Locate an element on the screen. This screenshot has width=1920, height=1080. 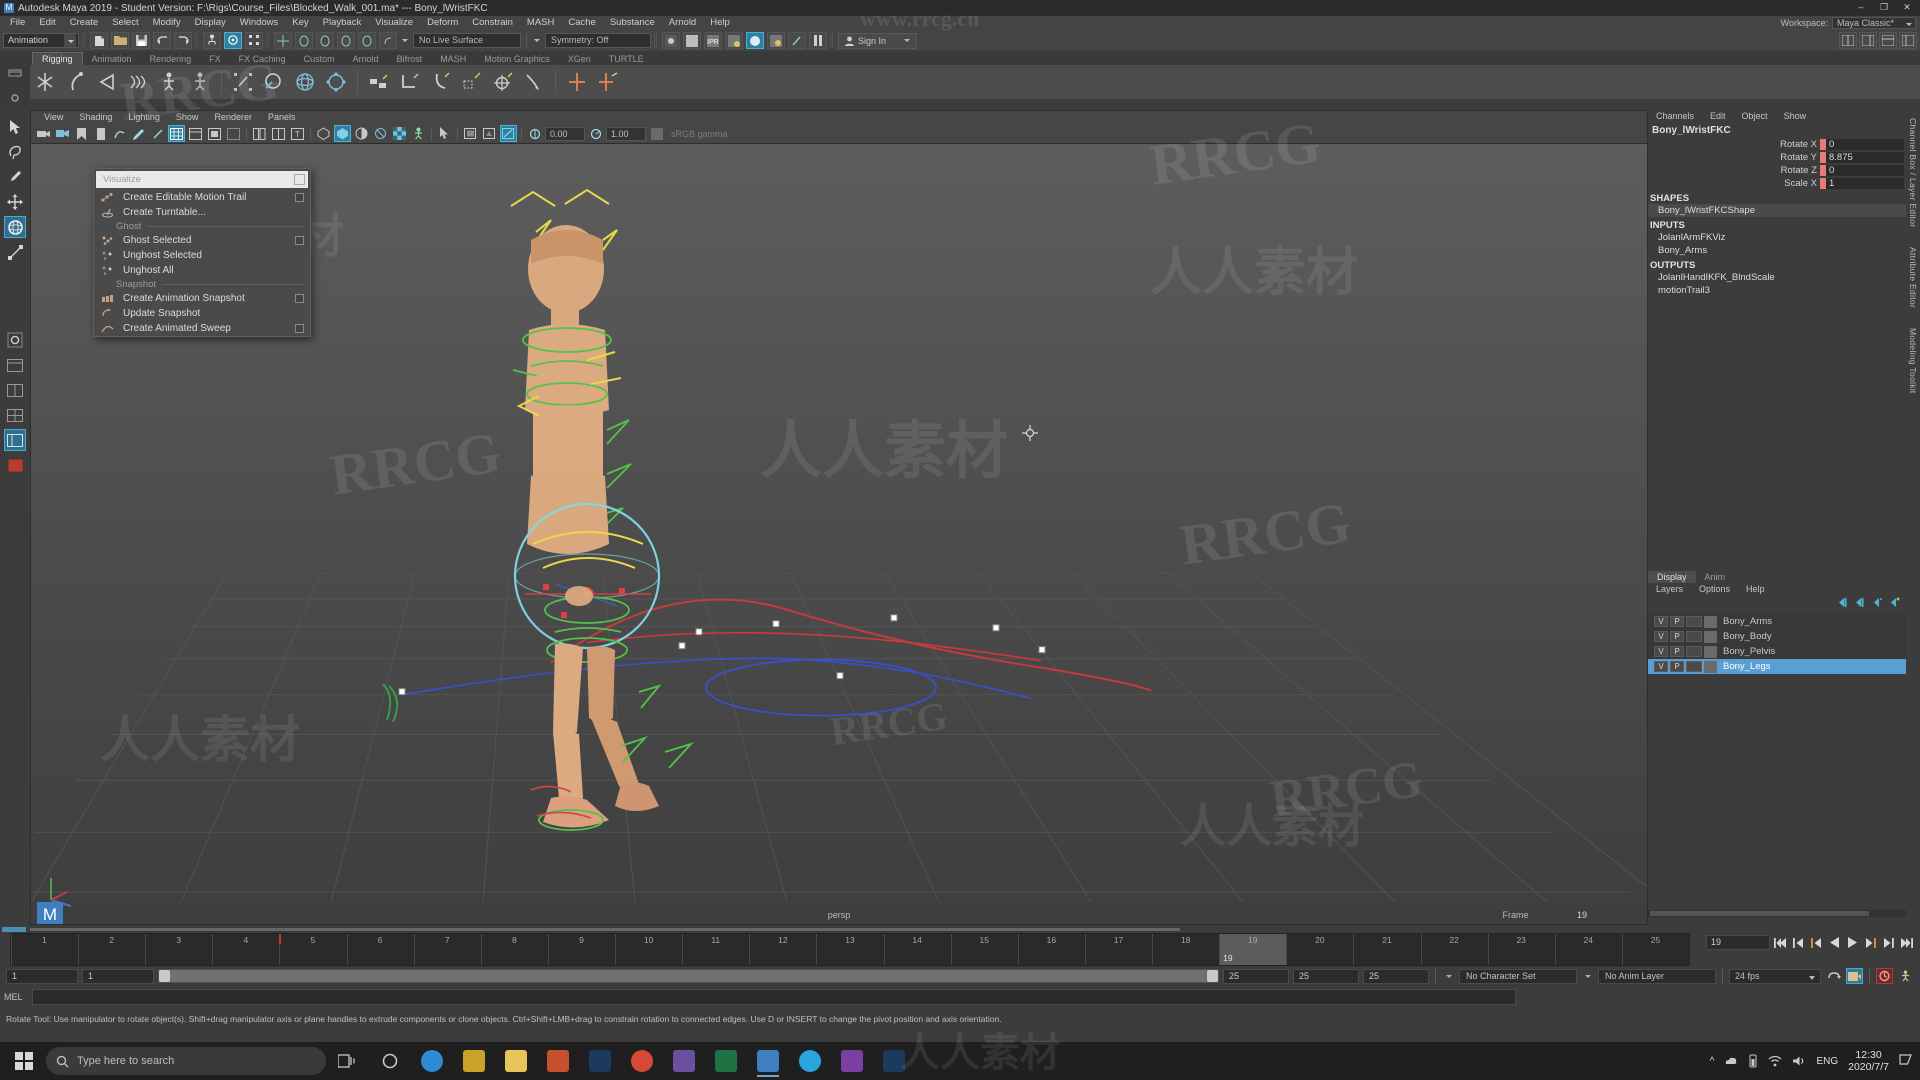
show-tool-settings-button is located at coordinates (1908, 40).